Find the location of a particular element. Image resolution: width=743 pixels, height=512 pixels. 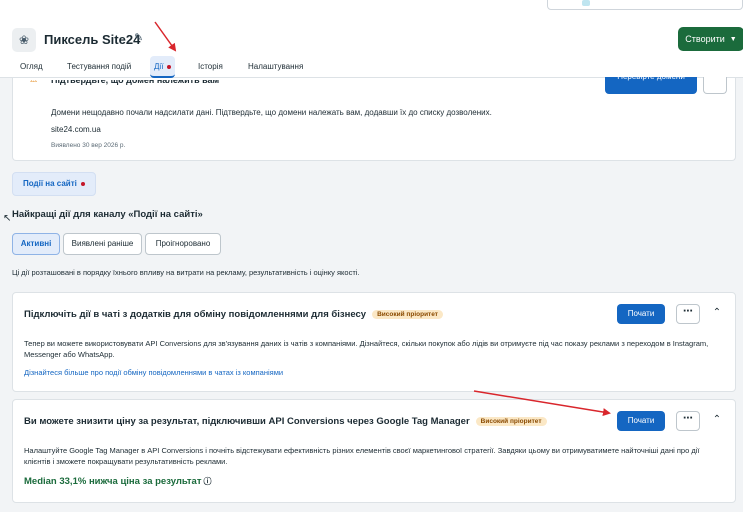

median-stat: Median 33,1% нижча ціна за результат ⓘ is located at coordinates (117, 481).